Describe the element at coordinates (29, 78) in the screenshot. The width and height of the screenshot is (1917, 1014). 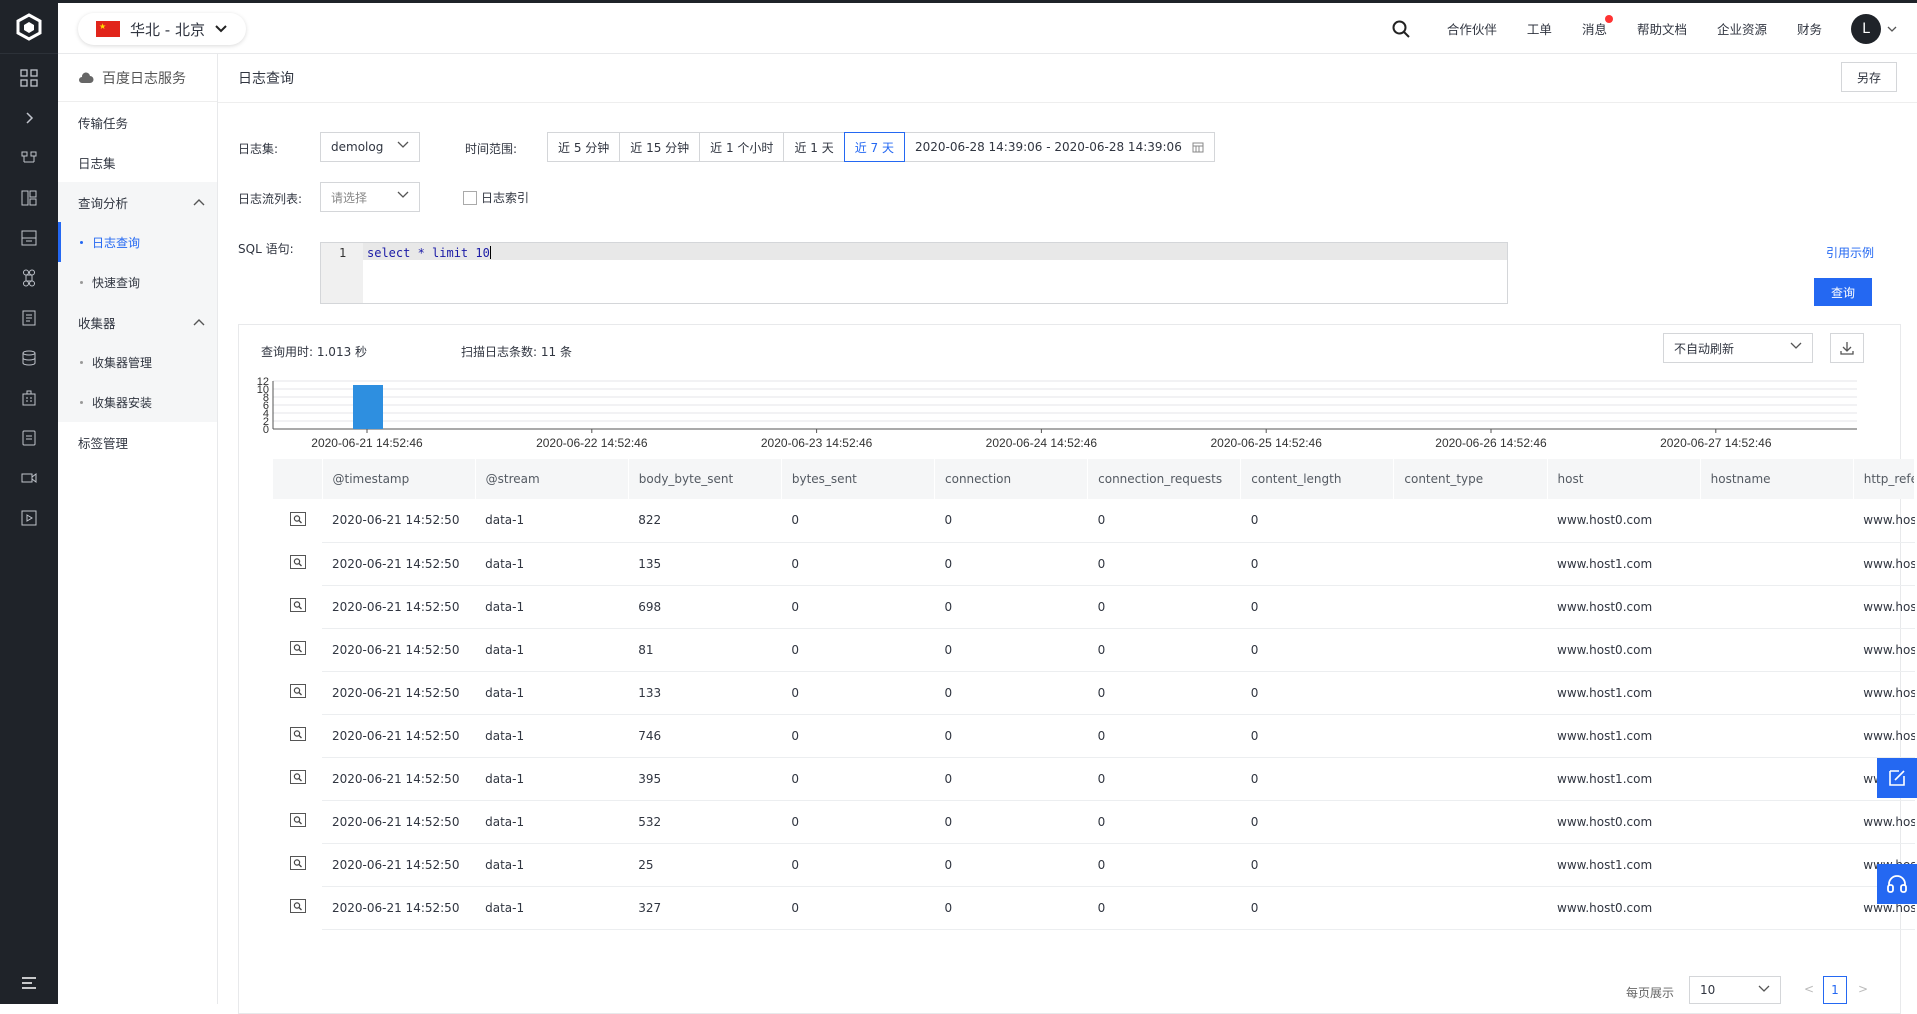
I see `dashboard-icon` at that location.